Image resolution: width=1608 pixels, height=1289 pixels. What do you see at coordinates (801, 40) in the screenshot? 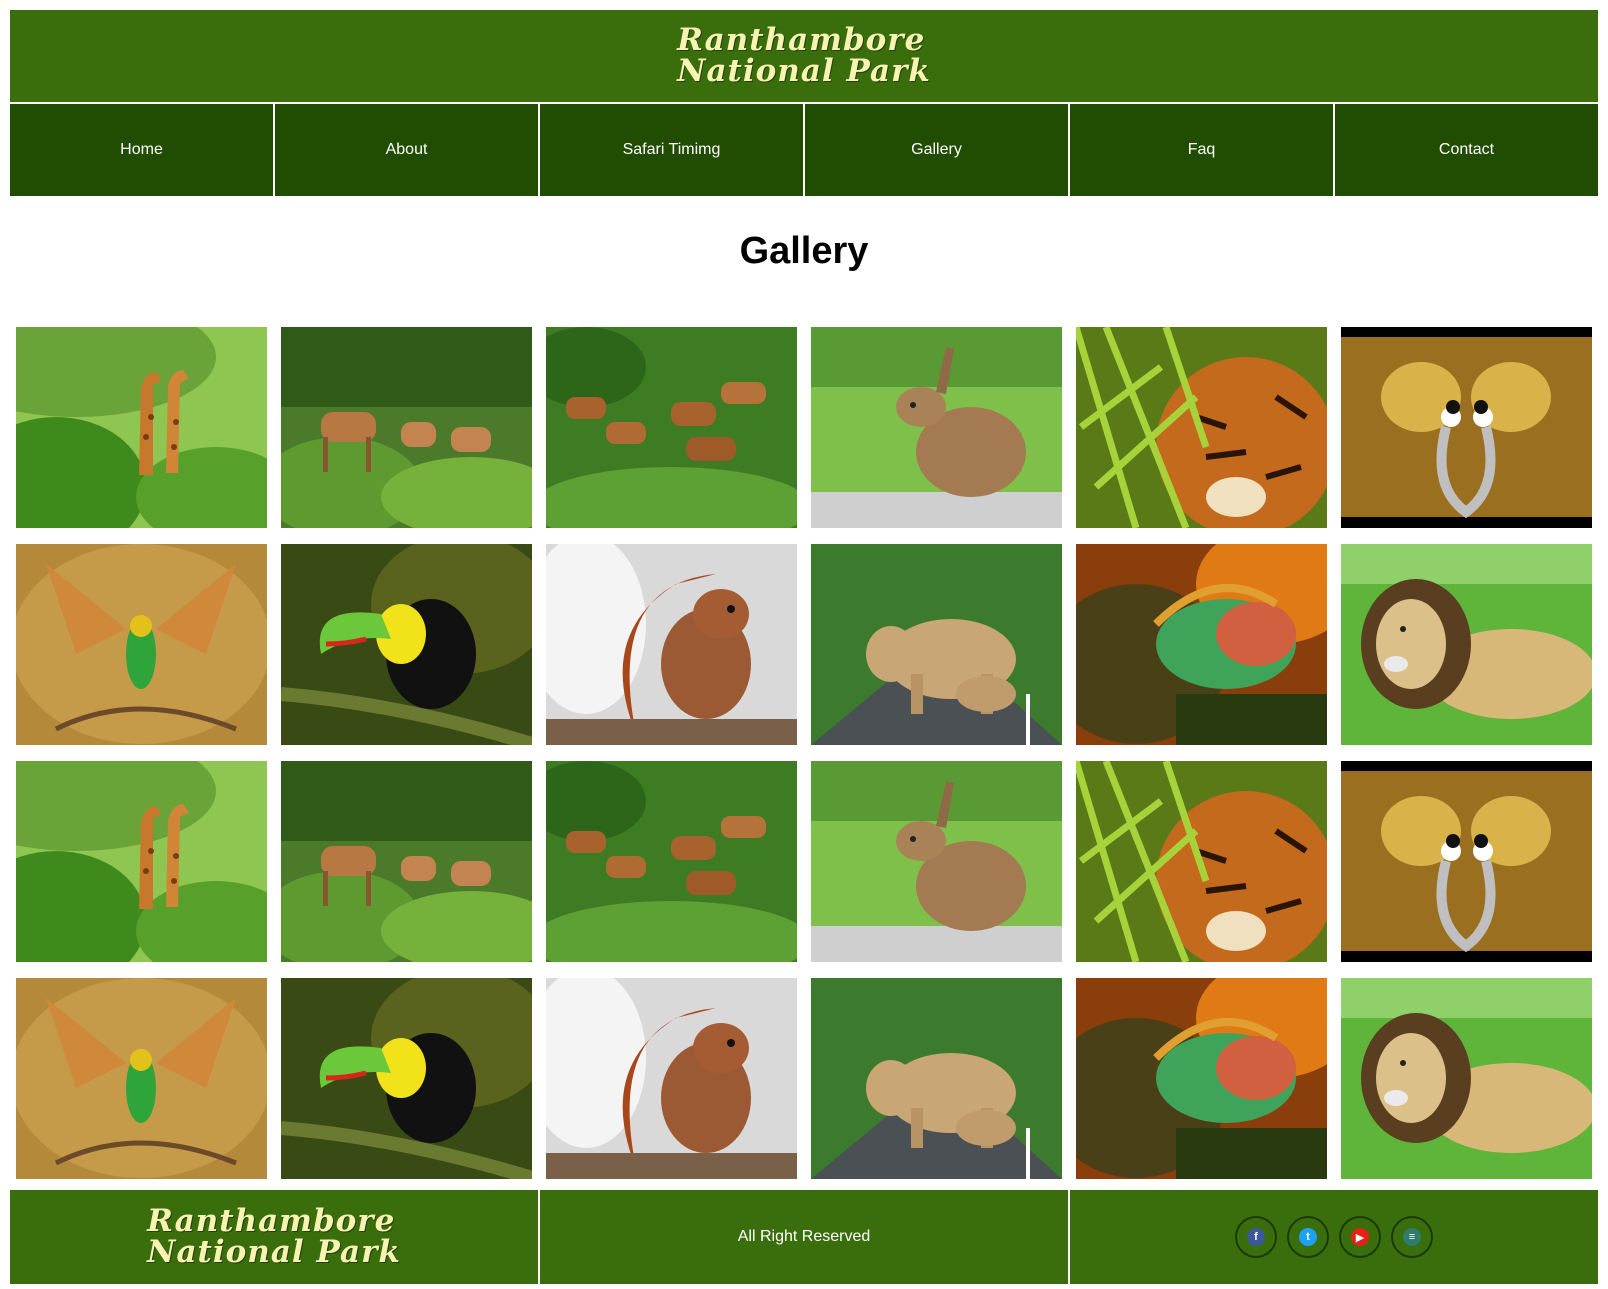
I see `logo-line-1: Ranthambore` at bounding box center [801, 40].